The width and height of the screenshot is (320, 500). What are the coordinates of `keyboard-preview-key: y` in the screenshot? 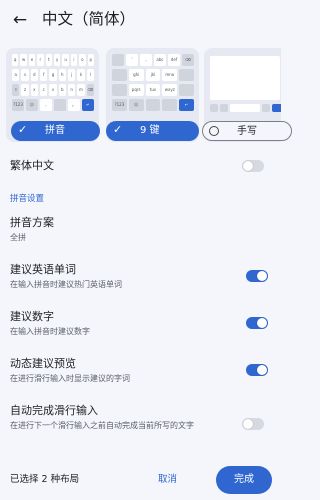 It's located at (57, 60).